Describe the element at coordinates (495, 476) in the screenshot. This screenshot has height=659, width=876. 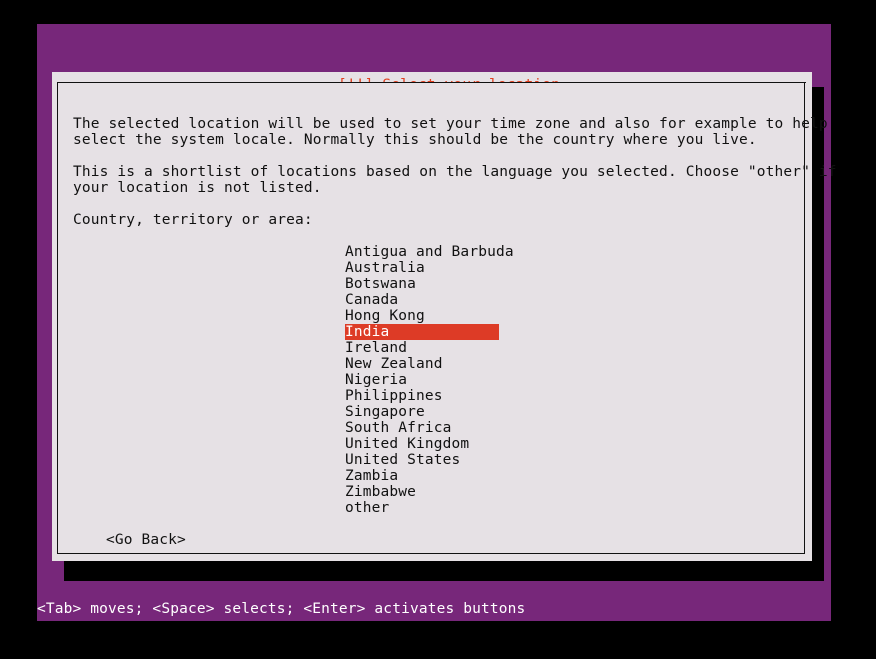
I see `list-item: Zambia` at that location.